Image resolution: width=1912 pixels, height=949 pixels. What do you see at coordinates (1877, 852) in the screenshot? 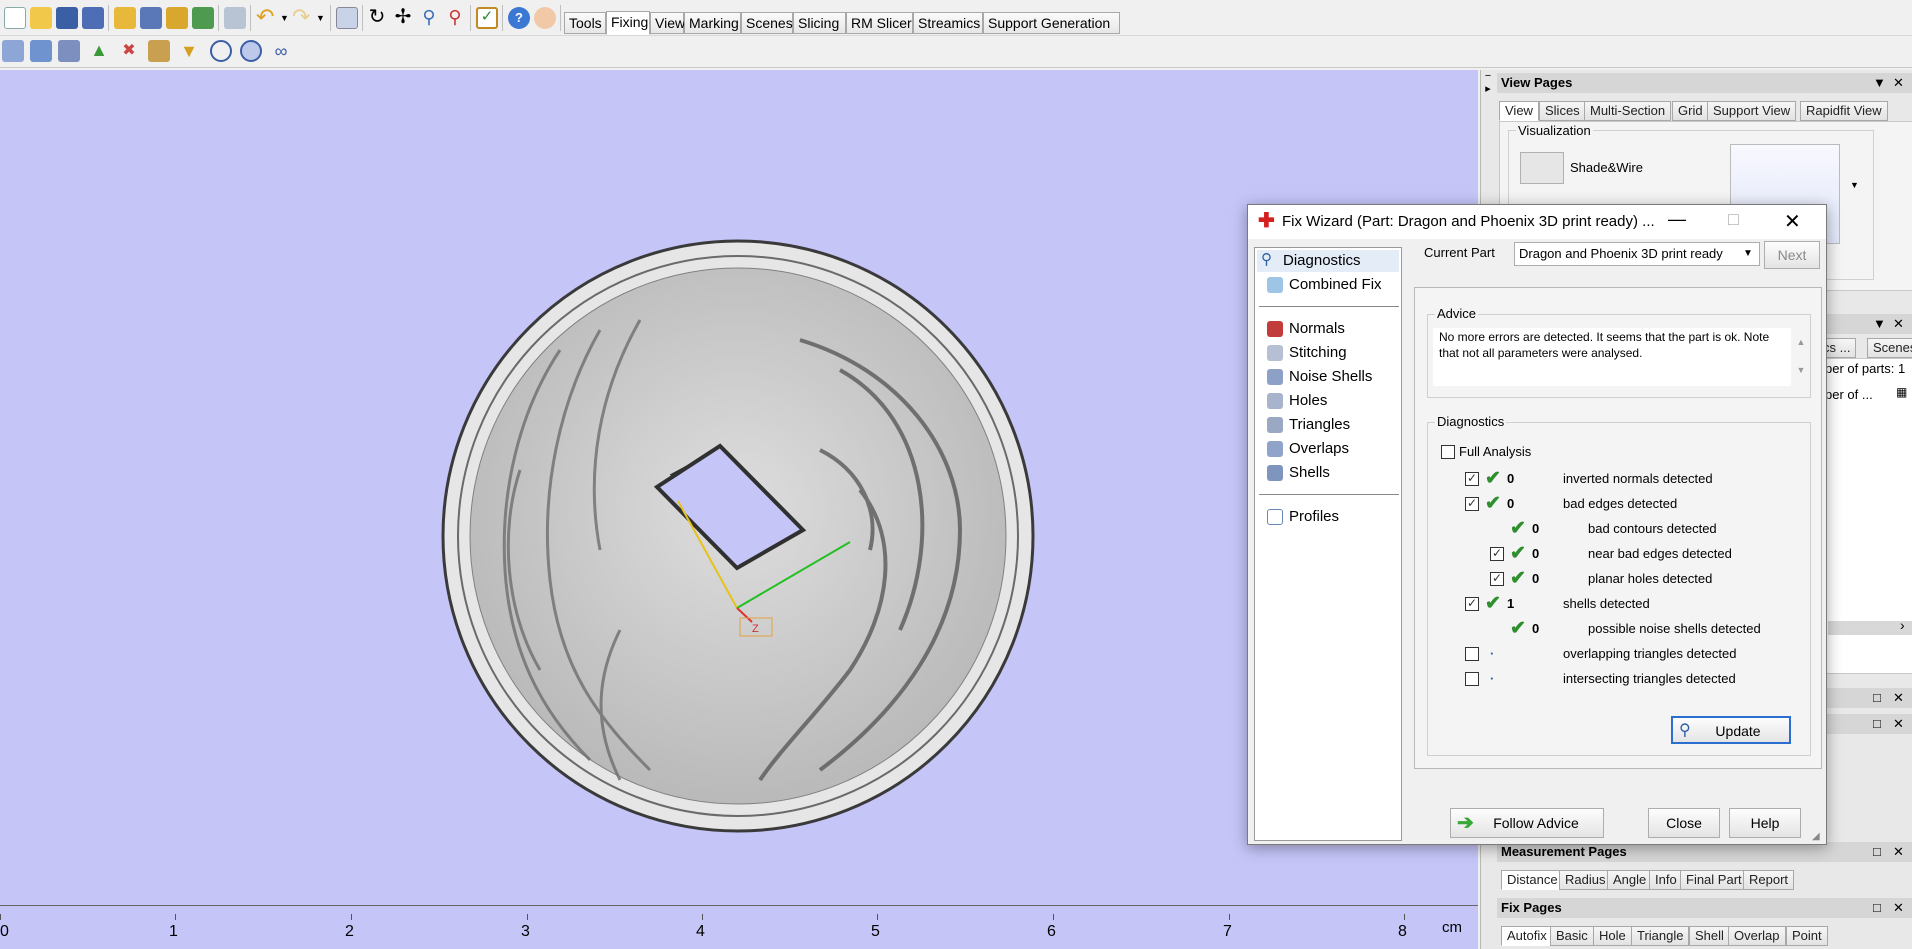
I see `measurement-restore-icon: □` at bounding box center [1877, 852].